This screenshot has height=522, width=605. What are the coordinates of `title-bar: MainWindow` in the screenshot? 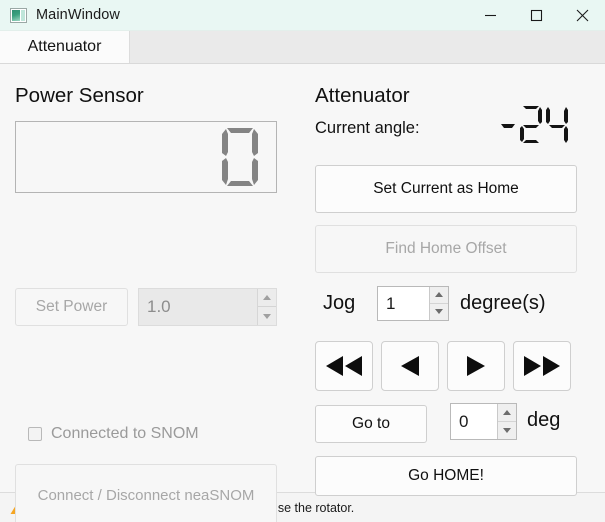 It's located at (302, 15).